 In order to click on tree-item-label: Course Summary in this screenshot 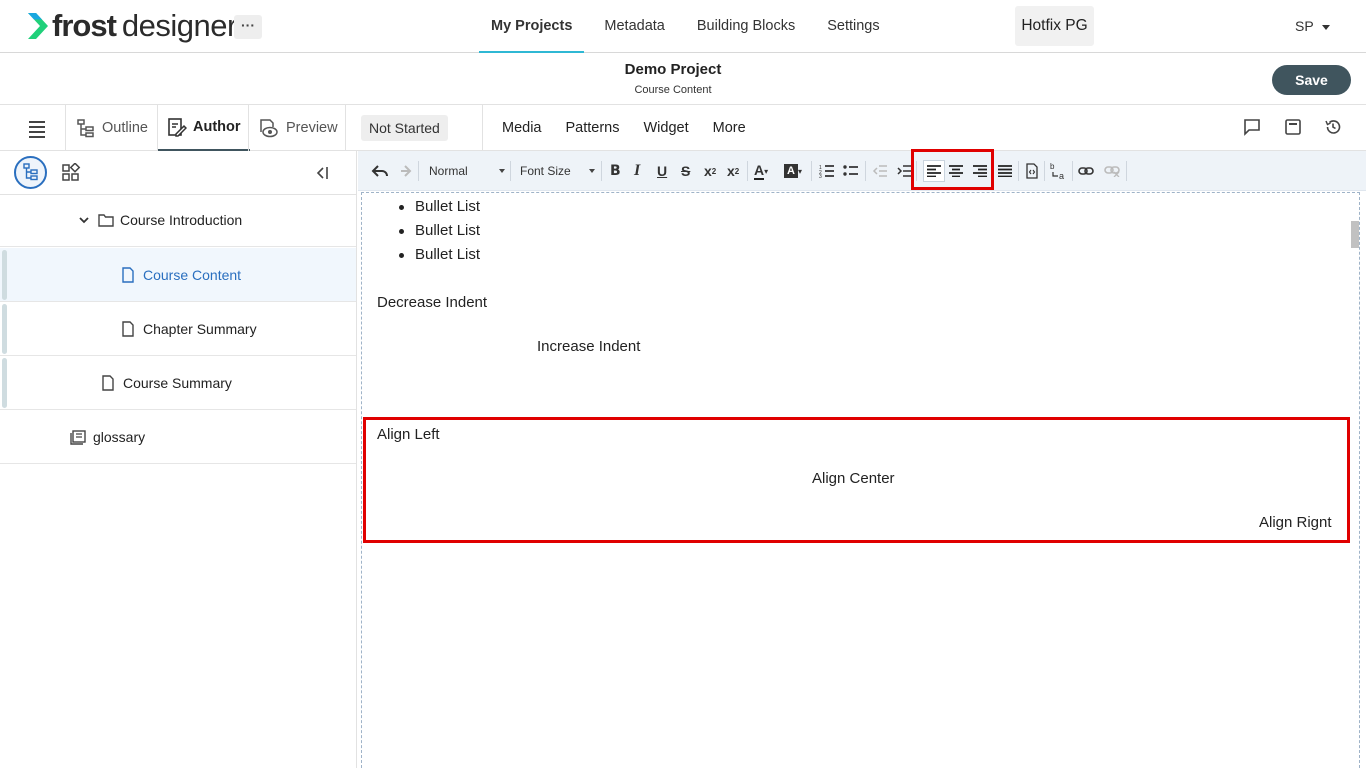, I will do `click(177, 382)`.